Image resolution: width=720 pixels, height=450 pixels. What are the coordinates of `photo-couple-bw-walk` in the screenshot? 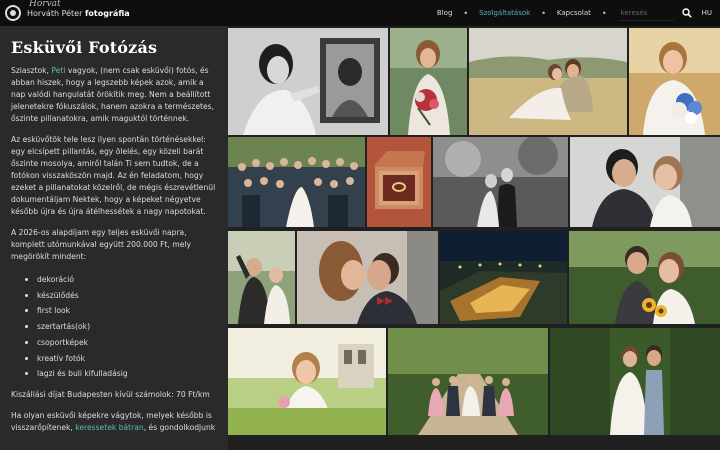 It's located at (500, 182).